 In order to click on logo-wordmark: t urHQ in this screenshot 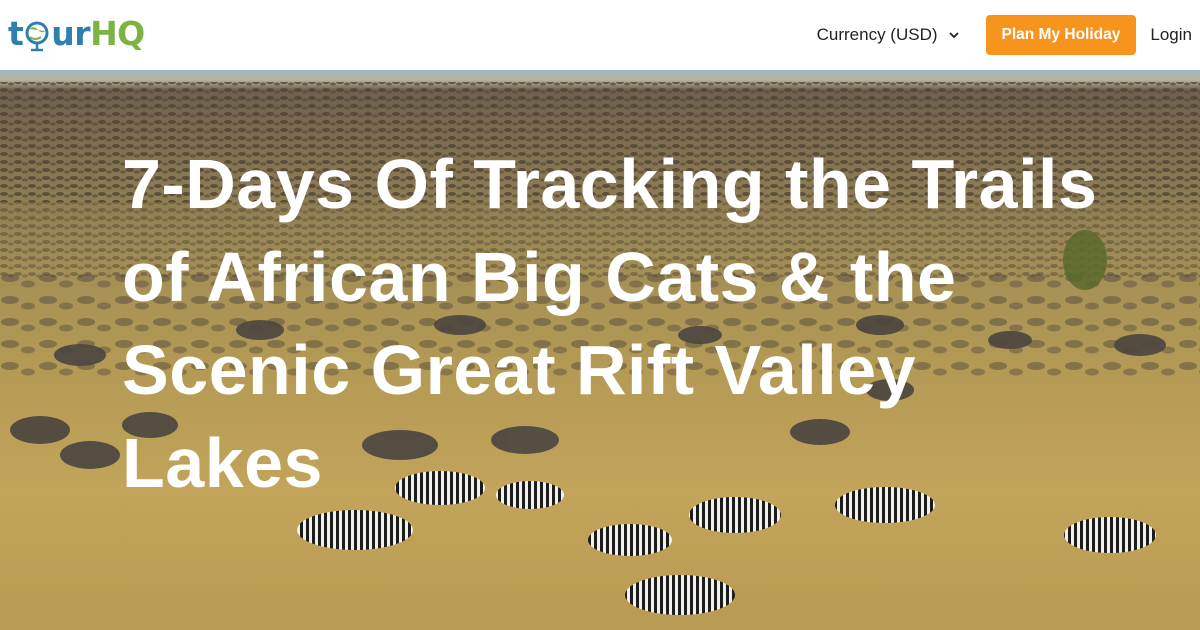, I will do `click(76, 35)`.